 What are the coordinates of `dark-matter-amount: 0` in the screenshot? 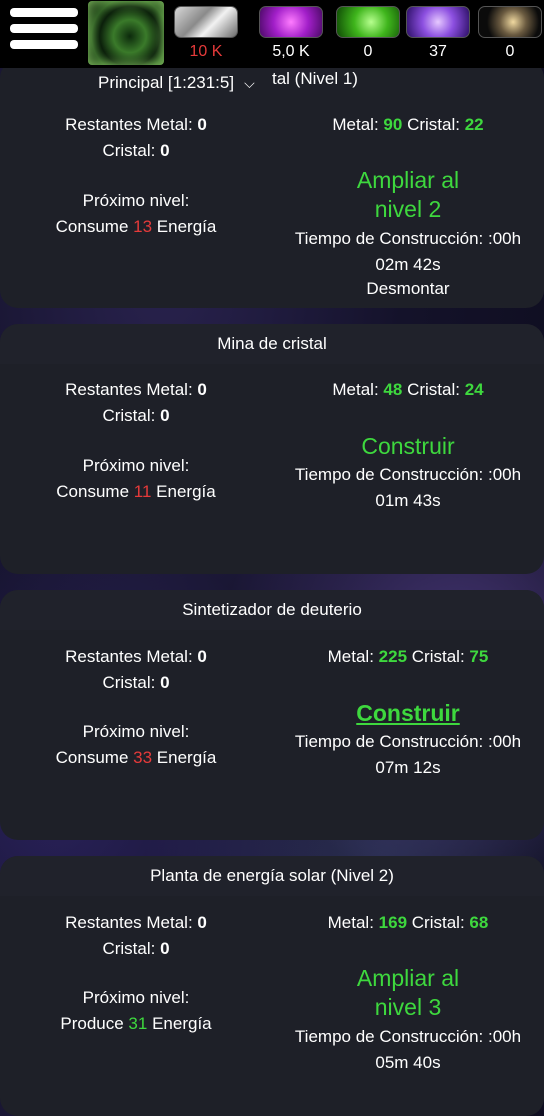 It's located at (510, 51).